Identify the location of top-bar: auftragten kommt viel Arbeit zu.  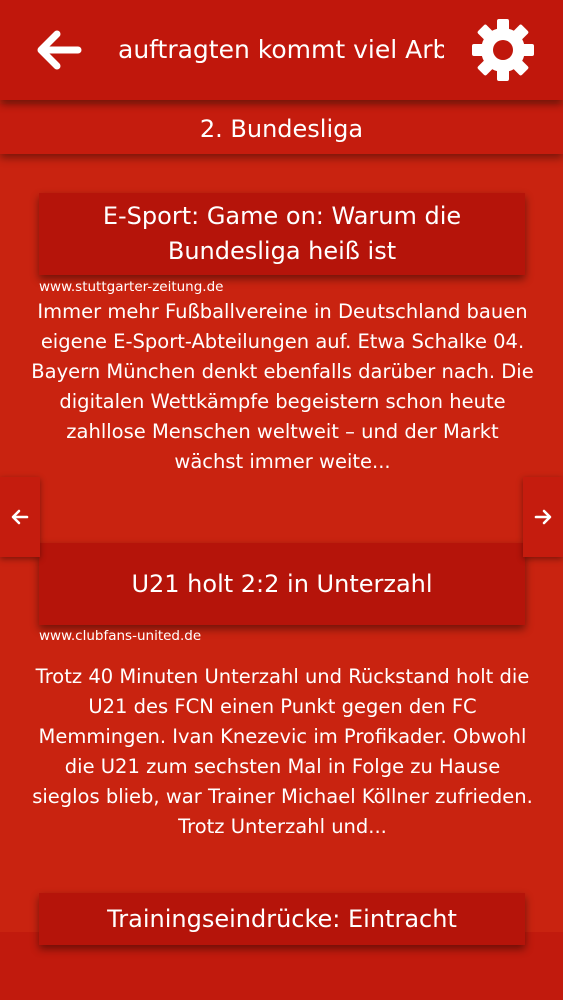
(281, 50).